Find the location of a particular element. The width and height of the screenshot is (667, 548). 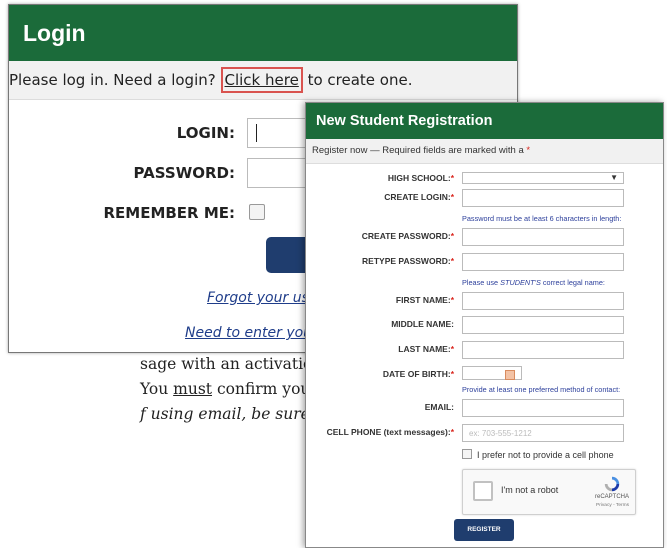

first-name-label: FIRST NAME: is located at coordinates (423, 300).